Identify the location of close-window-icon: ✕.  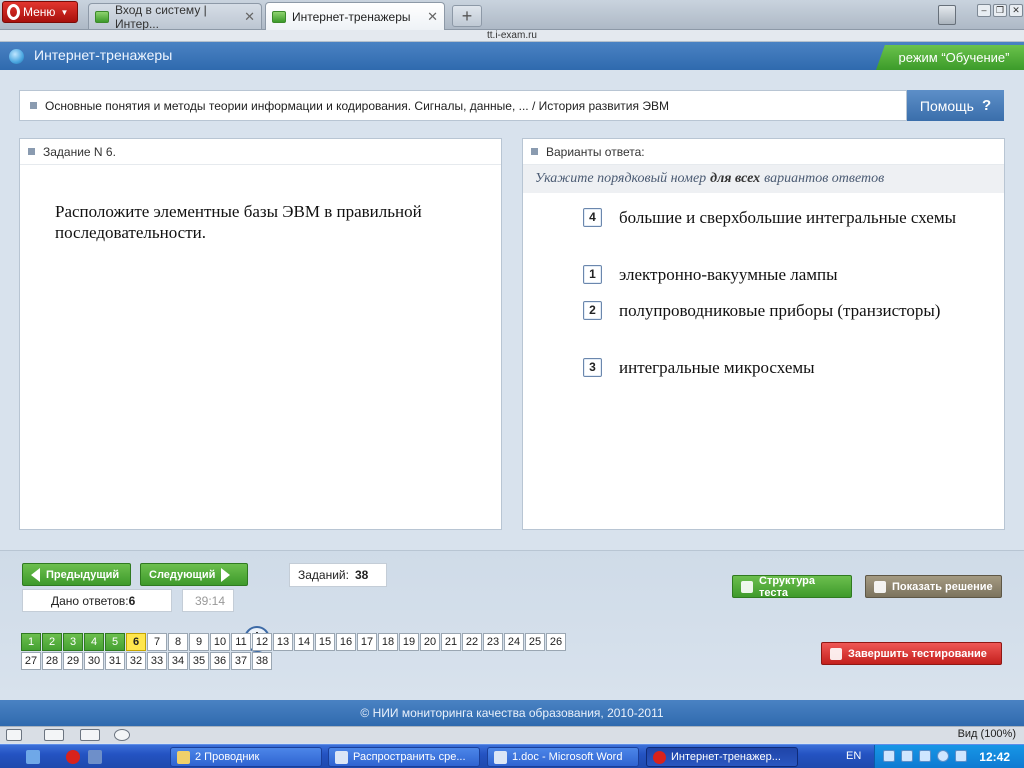
(1016, 10).